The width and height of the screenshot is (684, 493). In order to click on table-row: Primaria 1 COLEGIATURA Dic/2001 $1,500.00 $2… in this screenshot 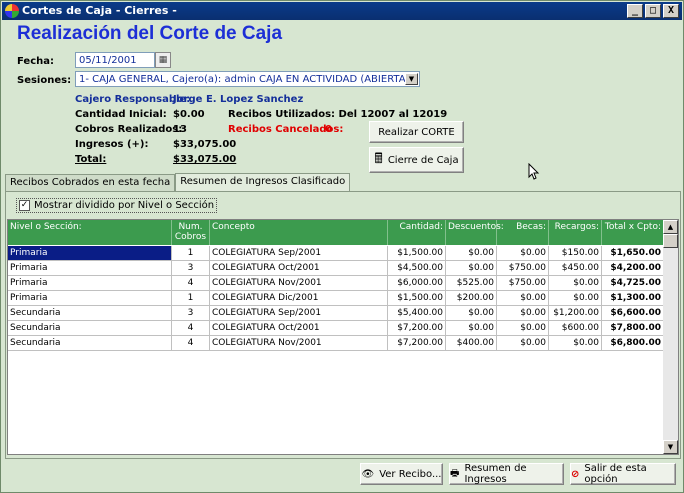, I will do `click(336, 298)`.